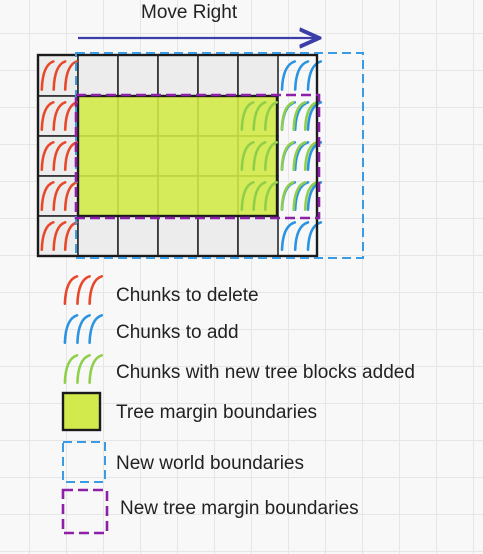 The height and width of the screenshot is (554, 483). What do you see at coordinates (177, 156) in the screenshot?
I see `tree-margin-area` at bounding box center [177, 156].